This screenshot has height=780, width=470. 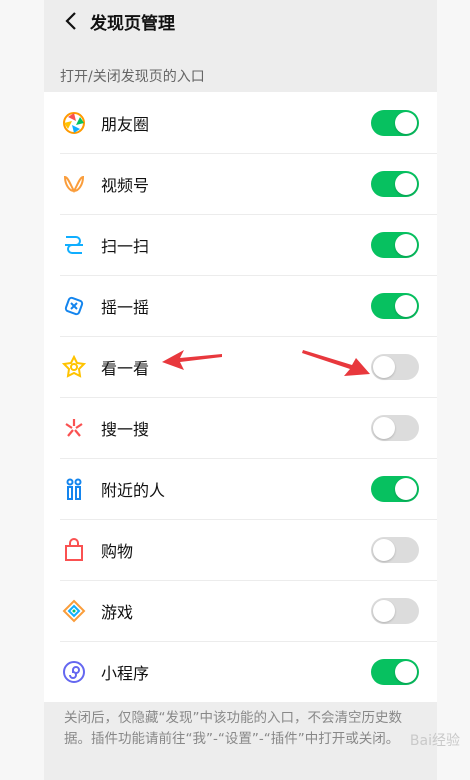 What do you see at coordinates (125, 124) in the screenshot?
I see `item-label: 朋友圈` at bounding box center [125, 124].